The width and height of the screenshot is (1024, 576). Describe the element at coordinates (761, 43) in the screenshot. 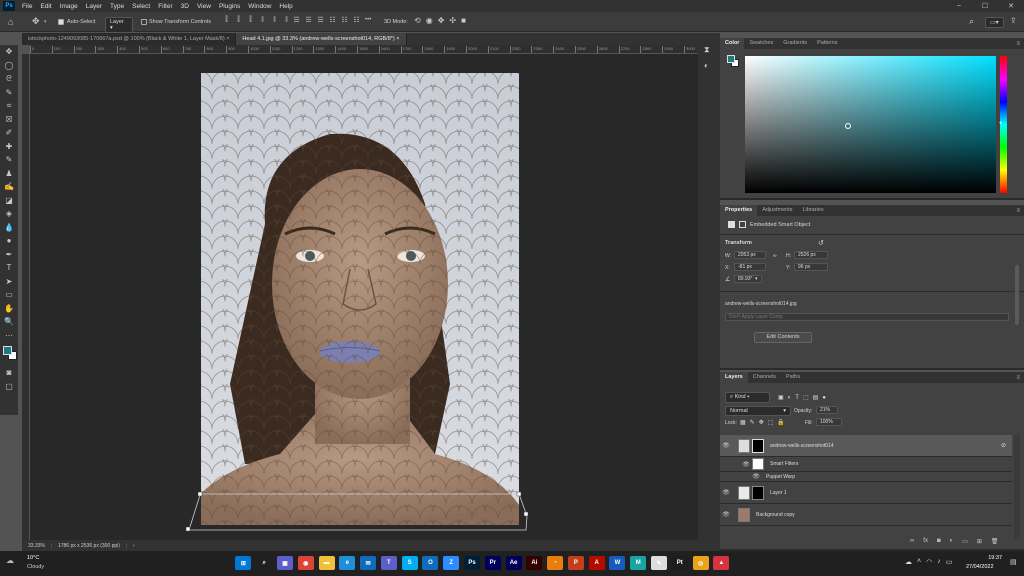

I see `tab-swatches: Swatches` at that location.